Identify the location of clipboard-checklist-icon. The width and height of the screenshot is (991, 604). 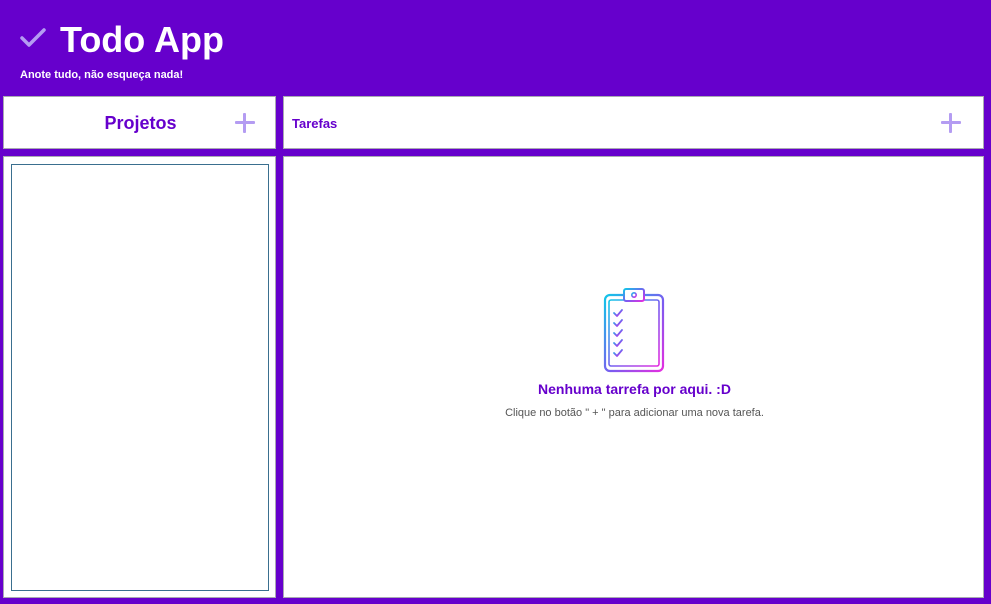
(634, 330).